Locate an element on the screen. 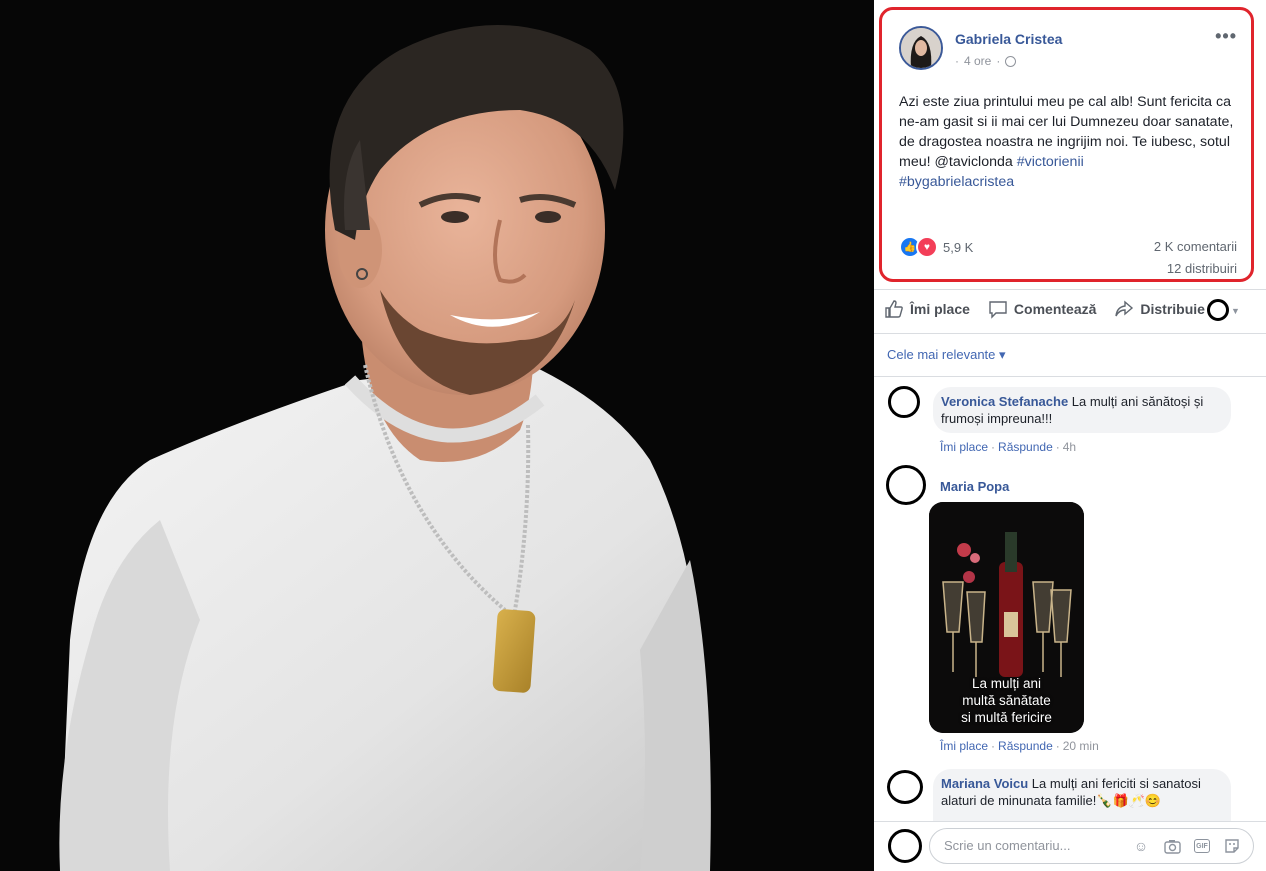 The image size is (1266, 871). gif-caption-line: si multă fericire is located at coordinates (1006, 717).